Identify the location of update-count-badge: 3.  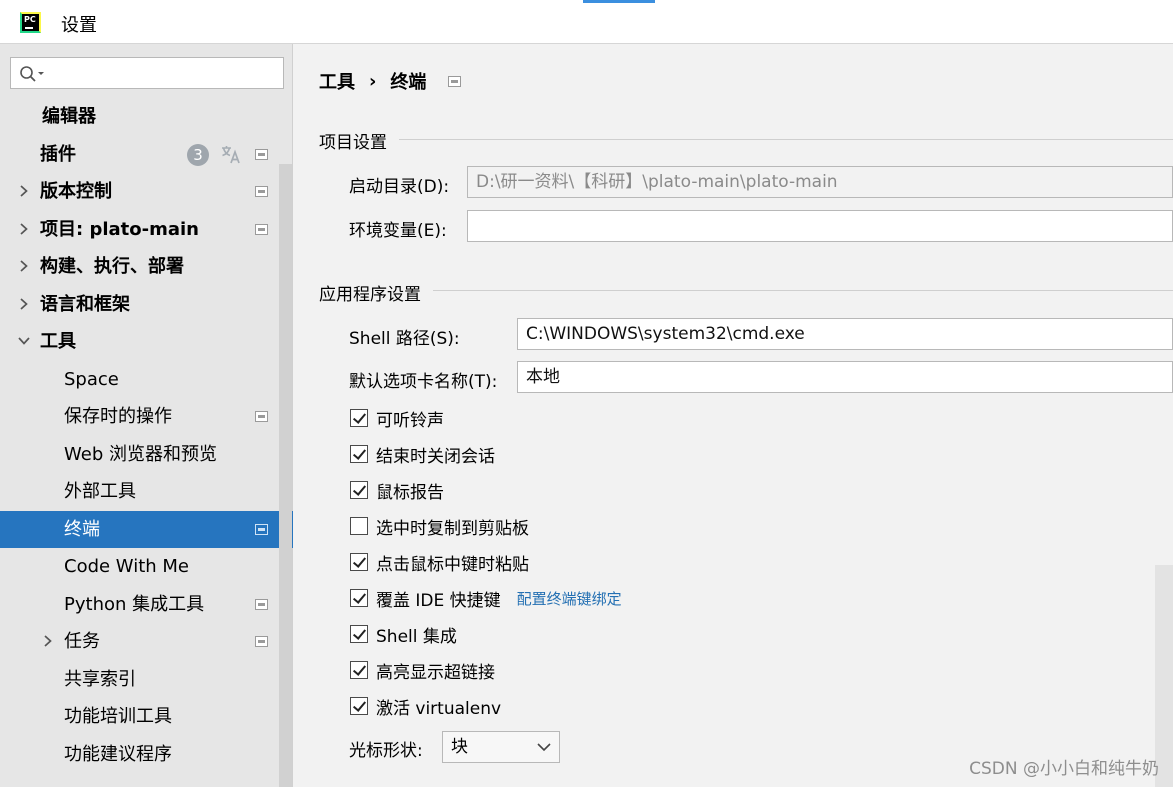
(198, 154).